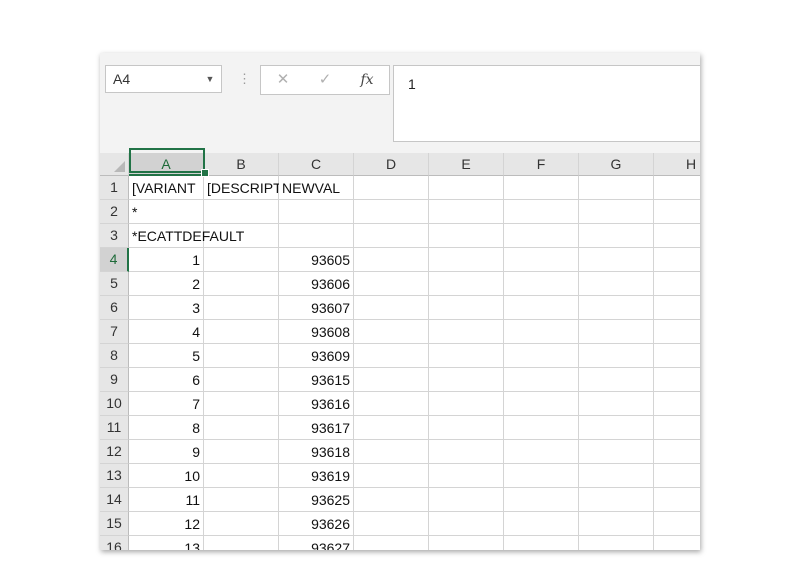 This screenshot has width=800, height=567. Describe the element at coordinates (316, 500) in the screenshot. I see `cell-c14: 93625` at that location.